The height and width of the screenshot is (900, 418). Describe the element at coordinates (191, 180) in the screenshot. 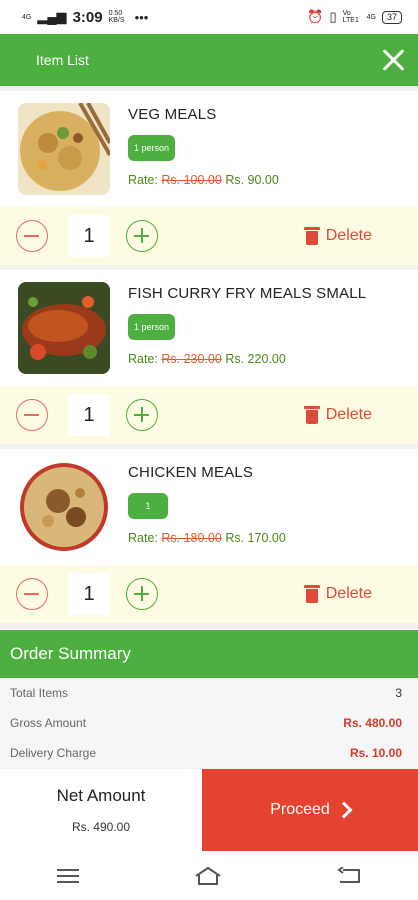

I see `old-price: Rs. 100.00` at that location.